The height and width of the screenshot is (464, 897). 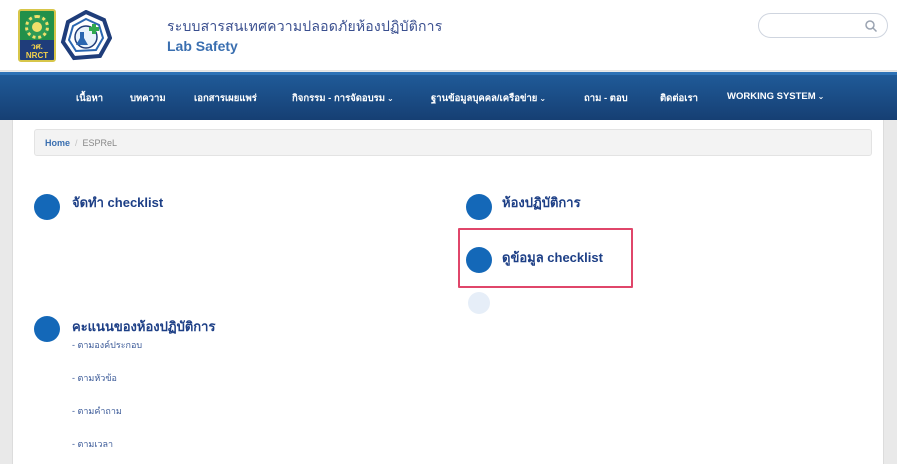 I want to click on nav-item-working-system: WORKING SYSTEM ⌄, so click(x=775, y=96).